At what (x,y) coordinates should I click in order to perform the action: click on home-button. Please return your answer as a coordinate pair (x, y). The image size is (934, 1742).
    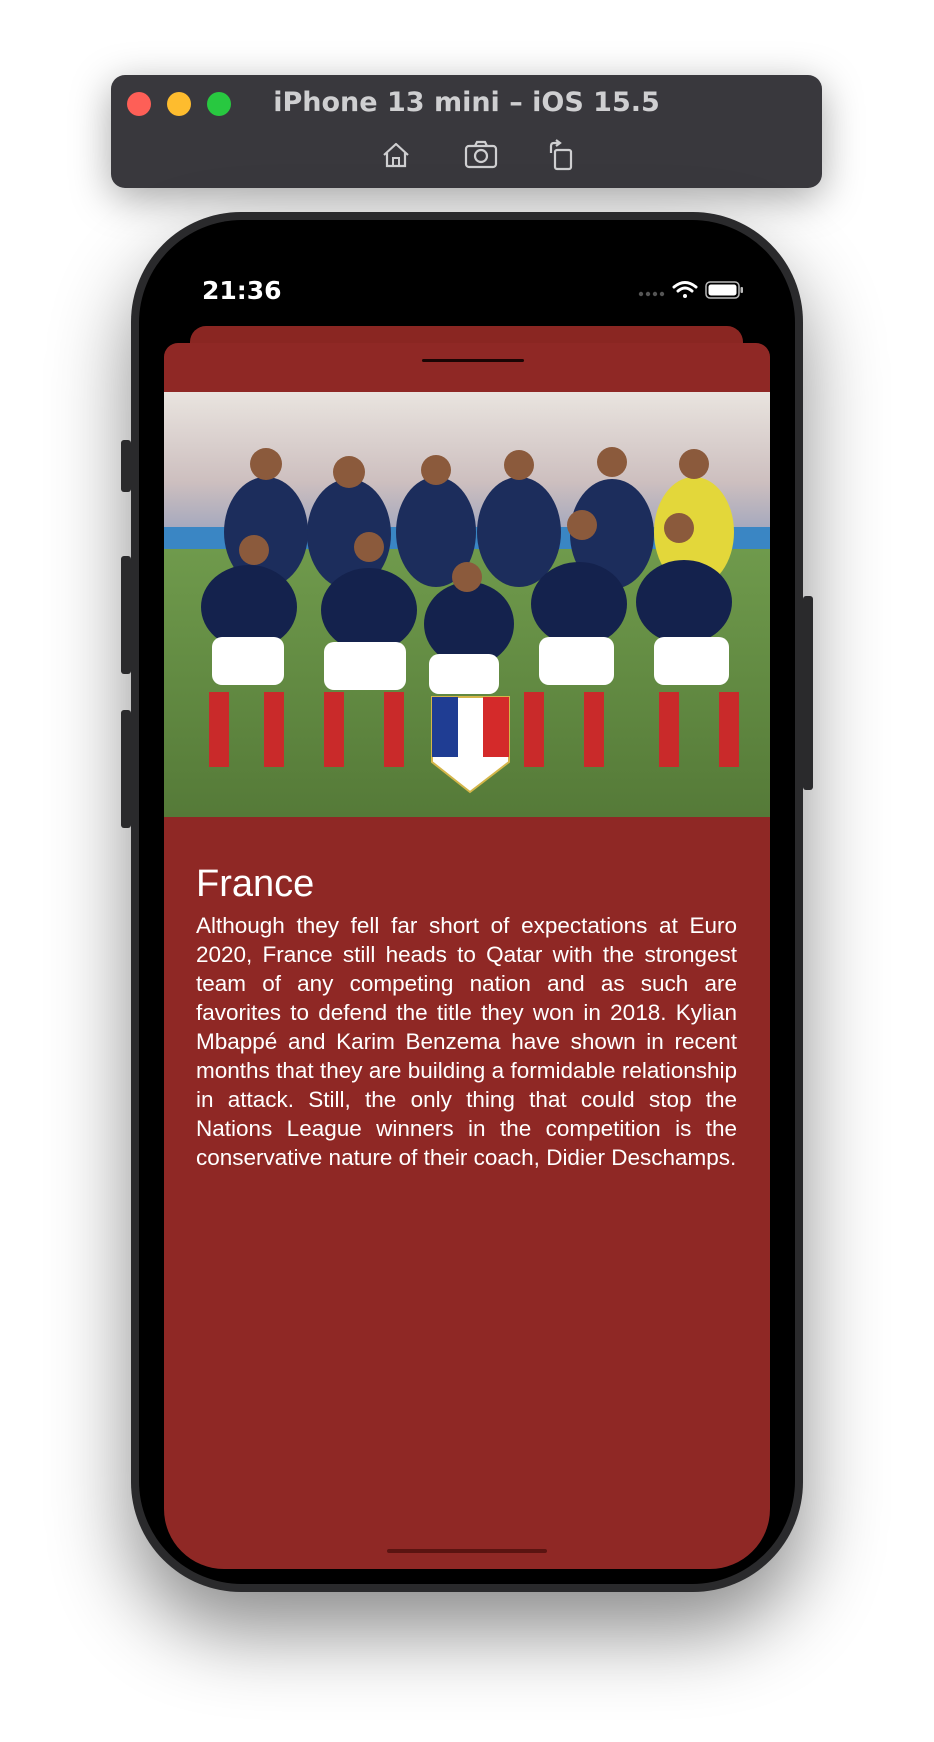
    Looking at the image, I should click on (396, 155).